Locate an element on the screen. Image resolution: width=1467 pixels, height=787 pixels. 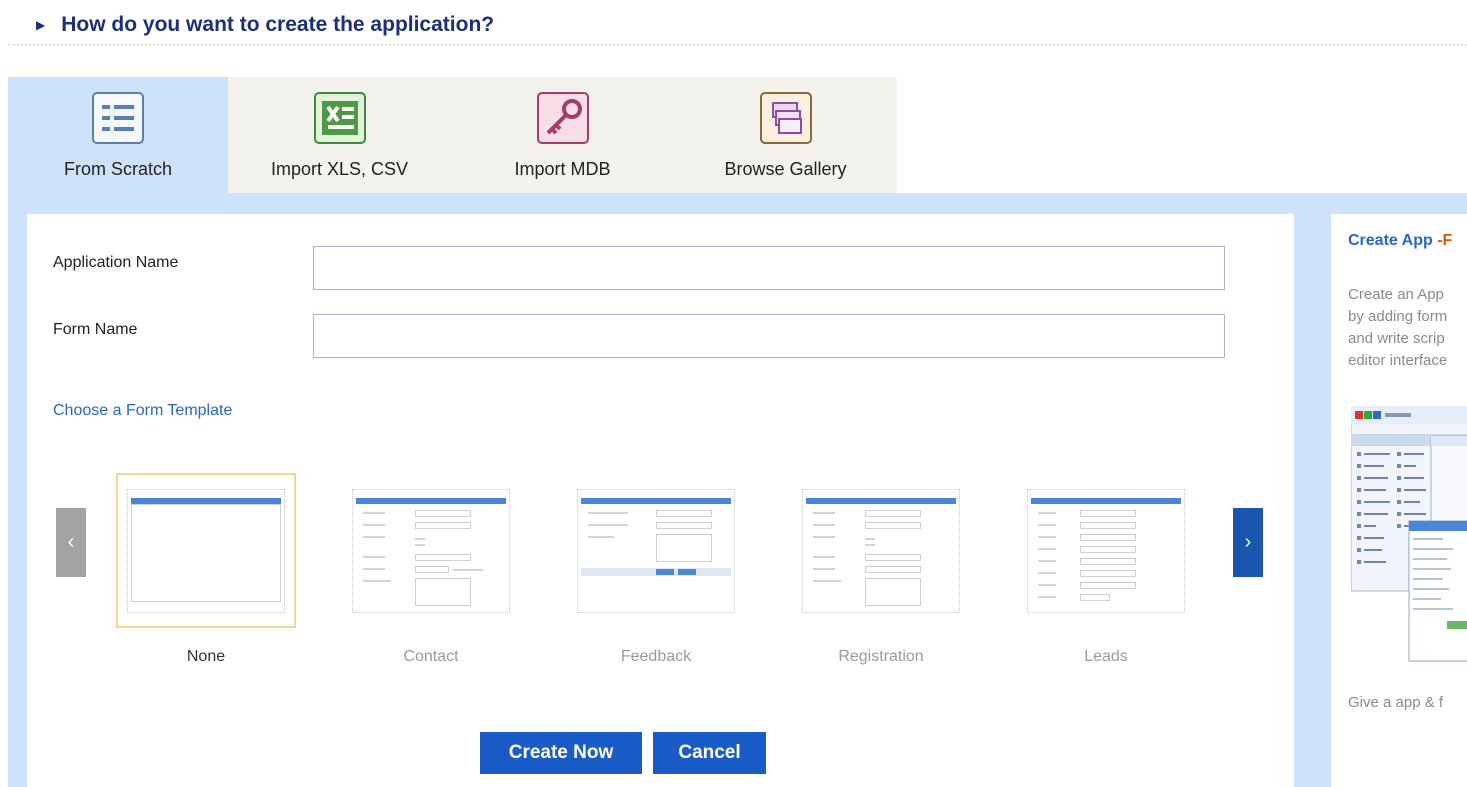
help-footer-text: Give a app & f is located at coordinates (1396, 702).